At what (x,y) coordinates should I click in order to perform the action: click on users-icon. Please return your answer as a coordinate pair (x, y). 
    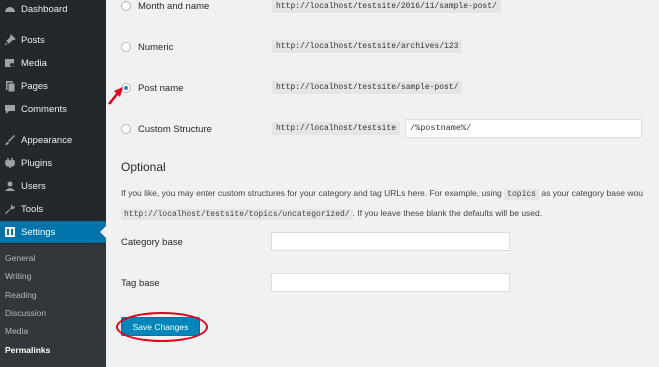
    Looking at the image, I should click on (10, 186).